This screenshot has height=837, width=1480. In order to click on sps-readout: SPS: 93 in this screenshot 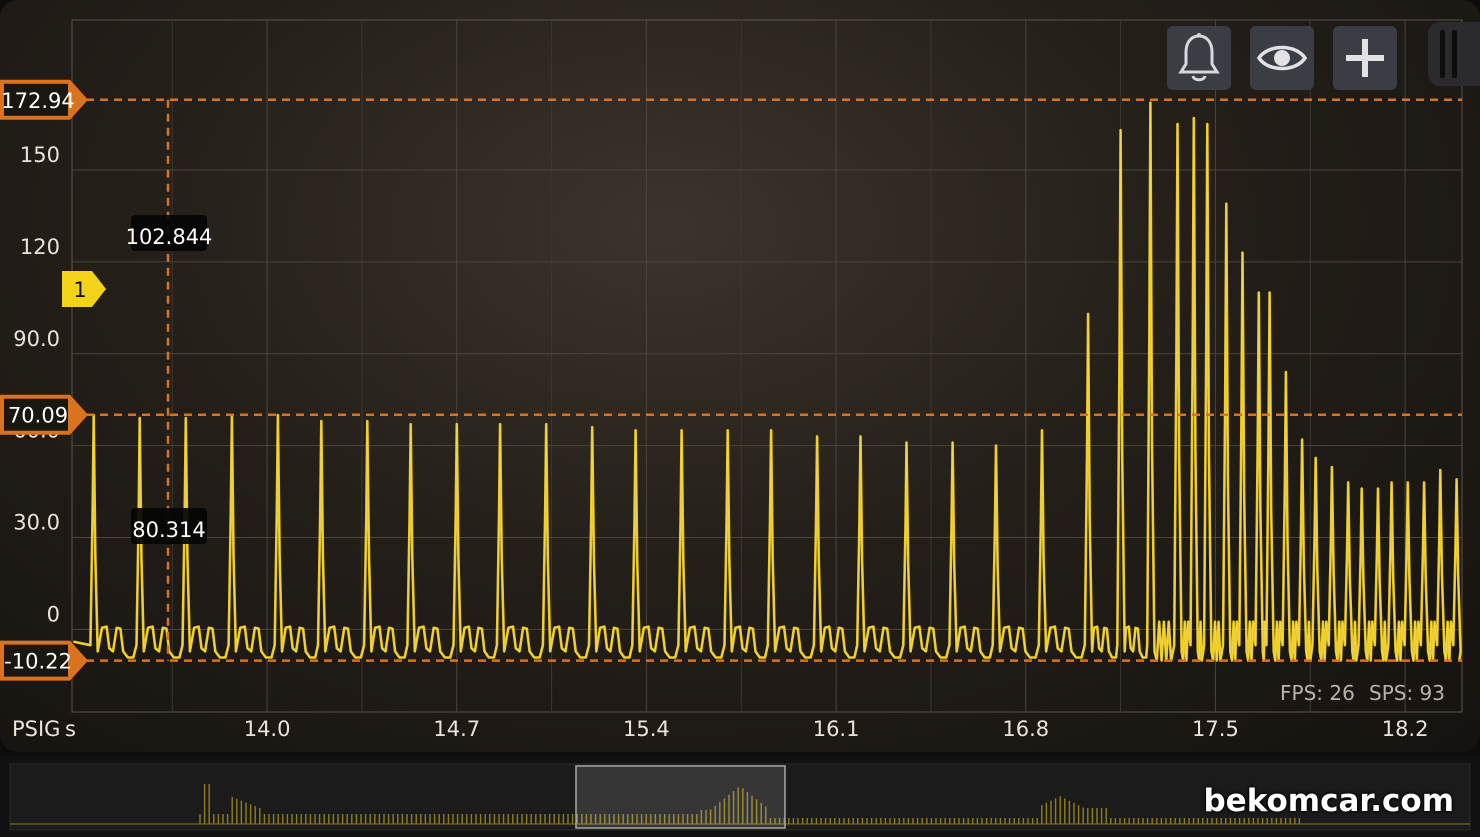, I will do `click(1407, 693)`.